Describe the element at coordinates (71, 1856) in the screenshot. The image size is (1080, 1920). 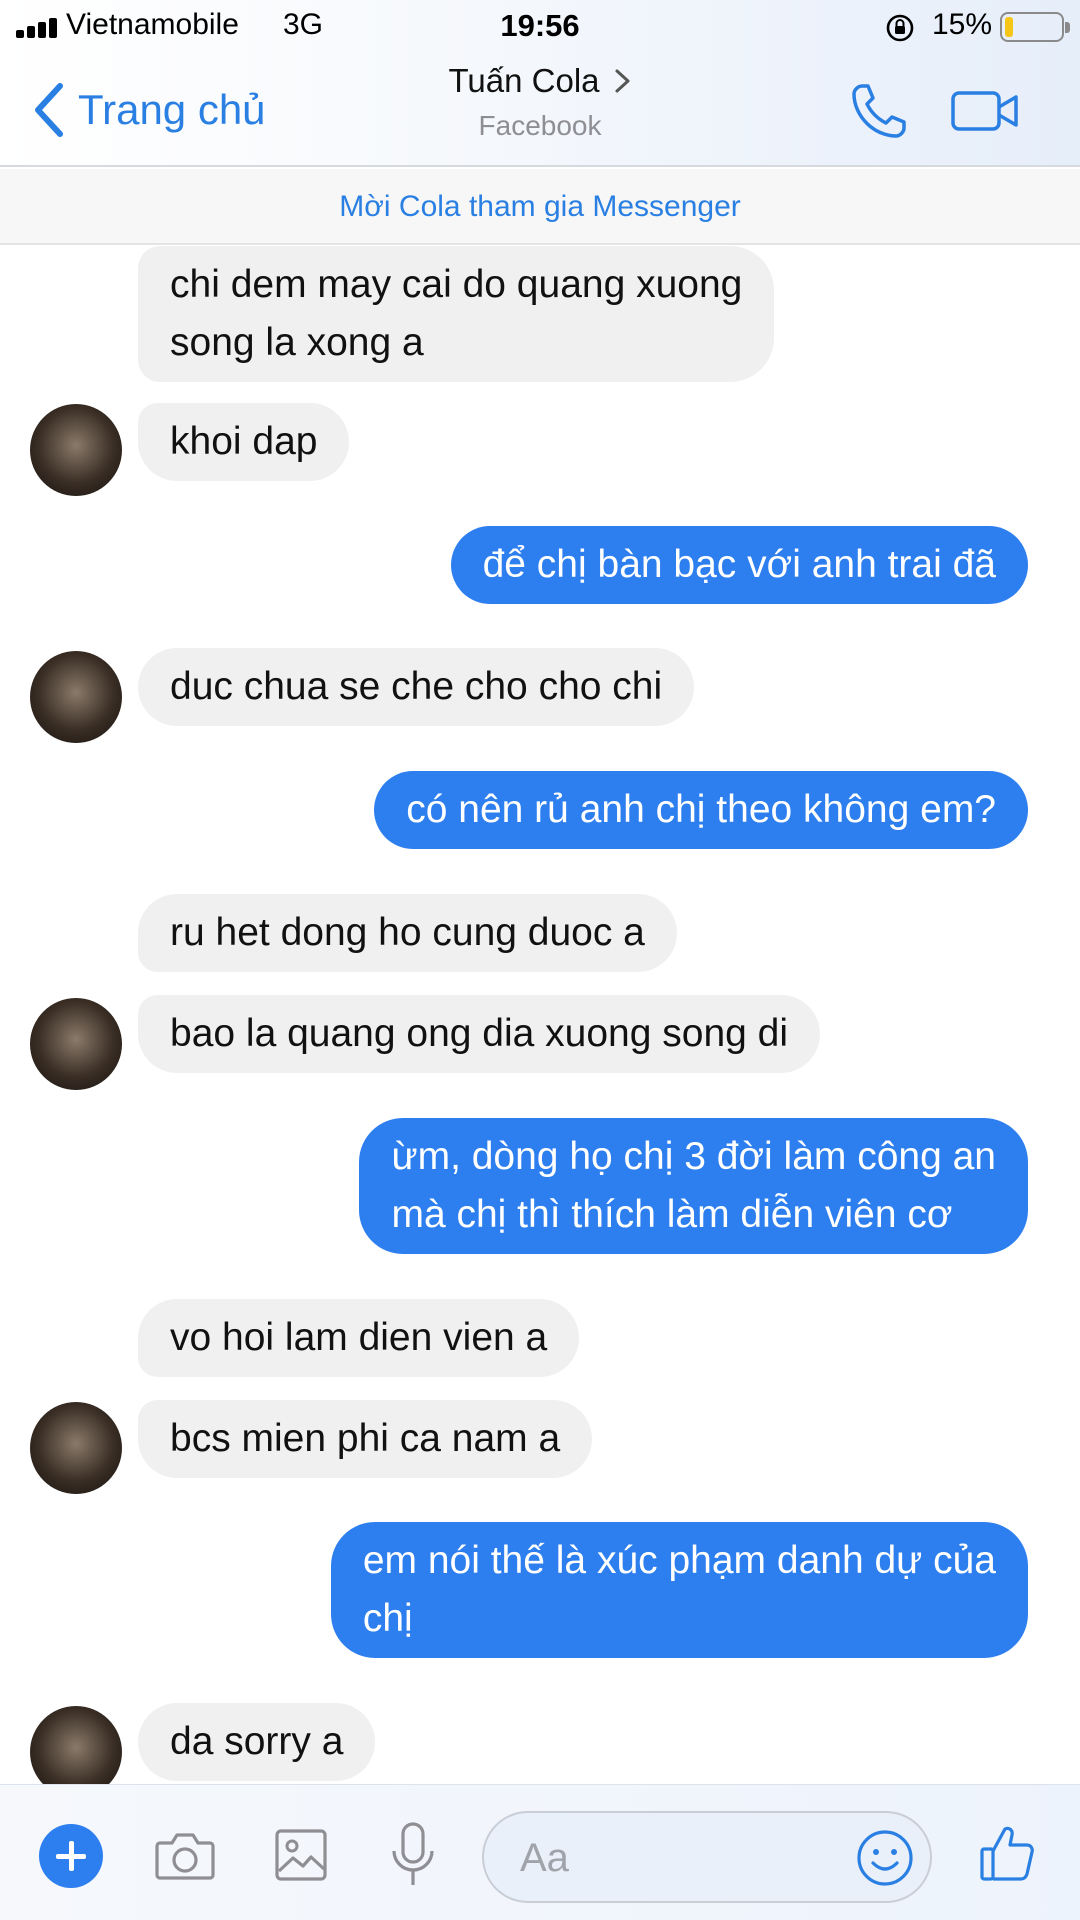
I see `plus-icon` at that location.